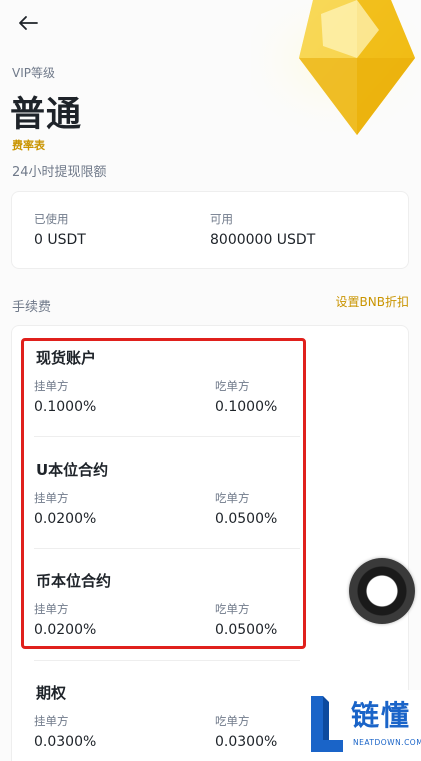 The width and height of the screenshot is (421, 761). What do you see at coordinates (65, 731) in the screenshot?
I see `maker-column: 挂单方 0.0300%` at bounding box center [65, 731].